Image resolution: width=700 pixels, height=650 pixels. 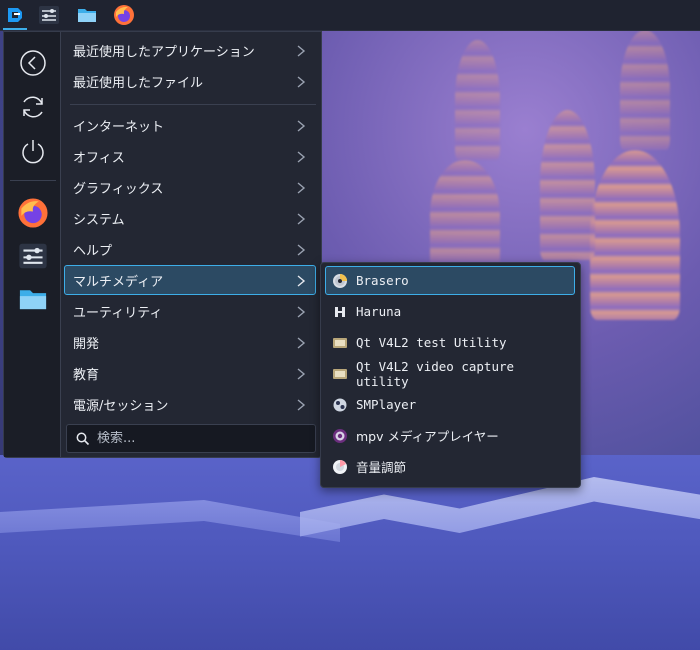 I want to click on refresh-icon, so click(x=33, y=107).